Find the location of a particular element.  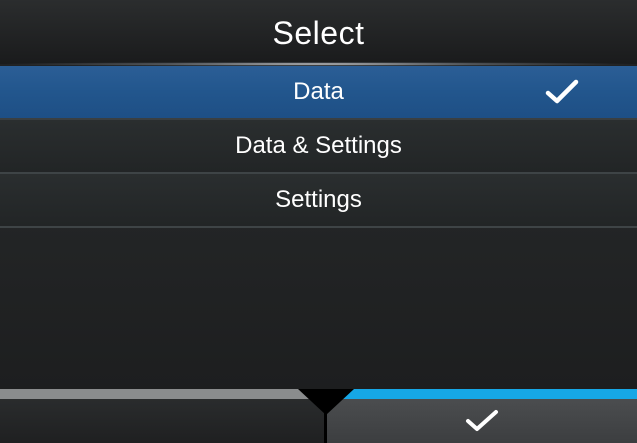

list-item-label: Data is located at coordinates (318, 91).